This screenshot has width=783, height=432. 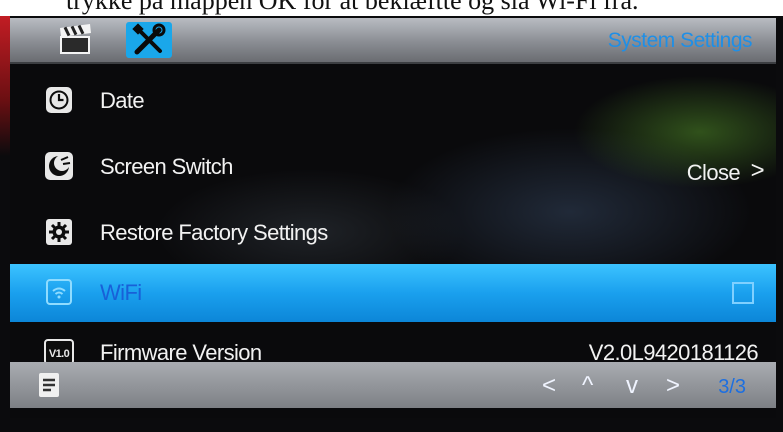 I want to click on menu-item-screen-switch: Screen Switch Close >, so click(x=393, y=167).